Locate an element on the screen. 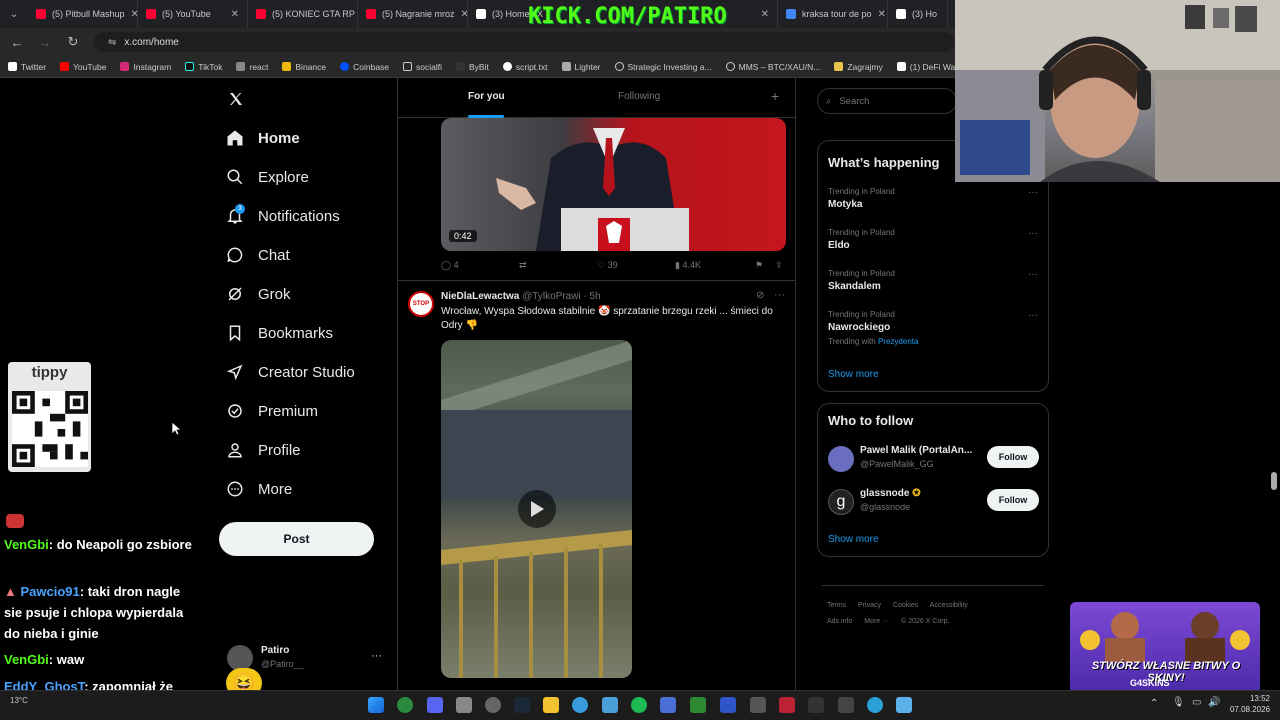 The height and width of the screenshot is (720, 1280). nav-notifications: 3 Notifications is located at coordinates (283, 214).